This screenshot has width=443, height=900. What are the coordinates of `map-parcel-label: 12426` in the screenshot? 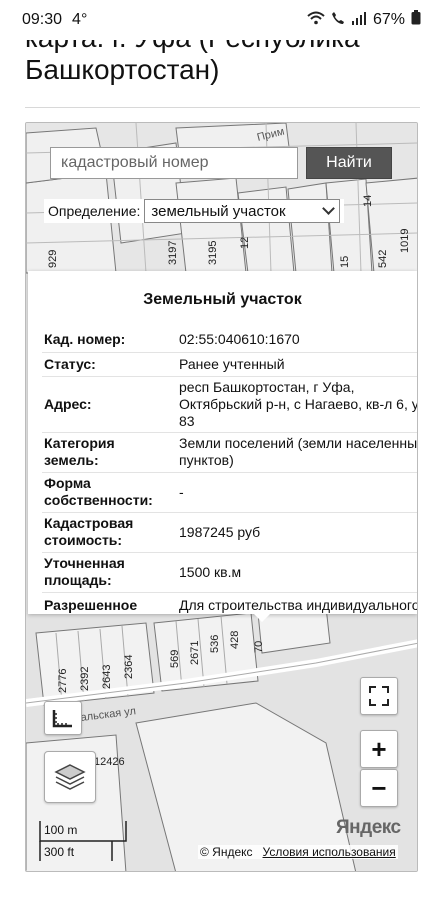 It's located at (109, 762).